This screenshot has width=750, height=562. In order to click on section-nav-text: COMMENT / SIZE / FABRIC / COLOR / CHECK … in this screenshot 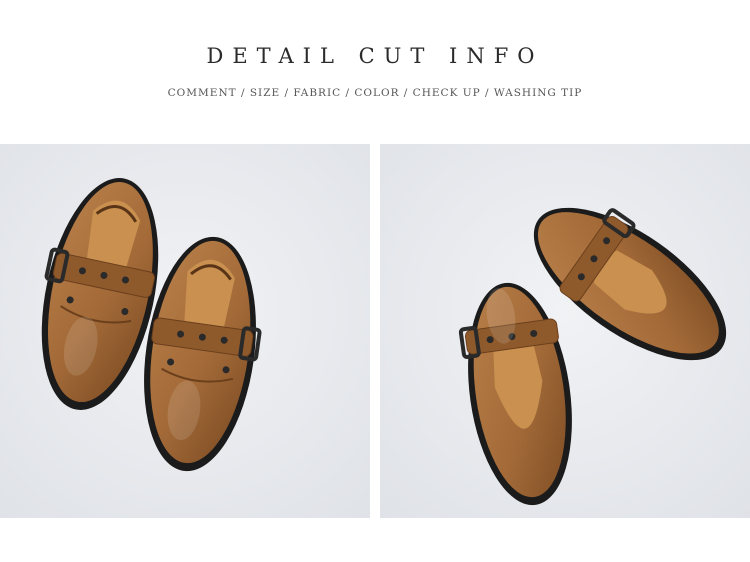, I will do `click(375, 93)`.